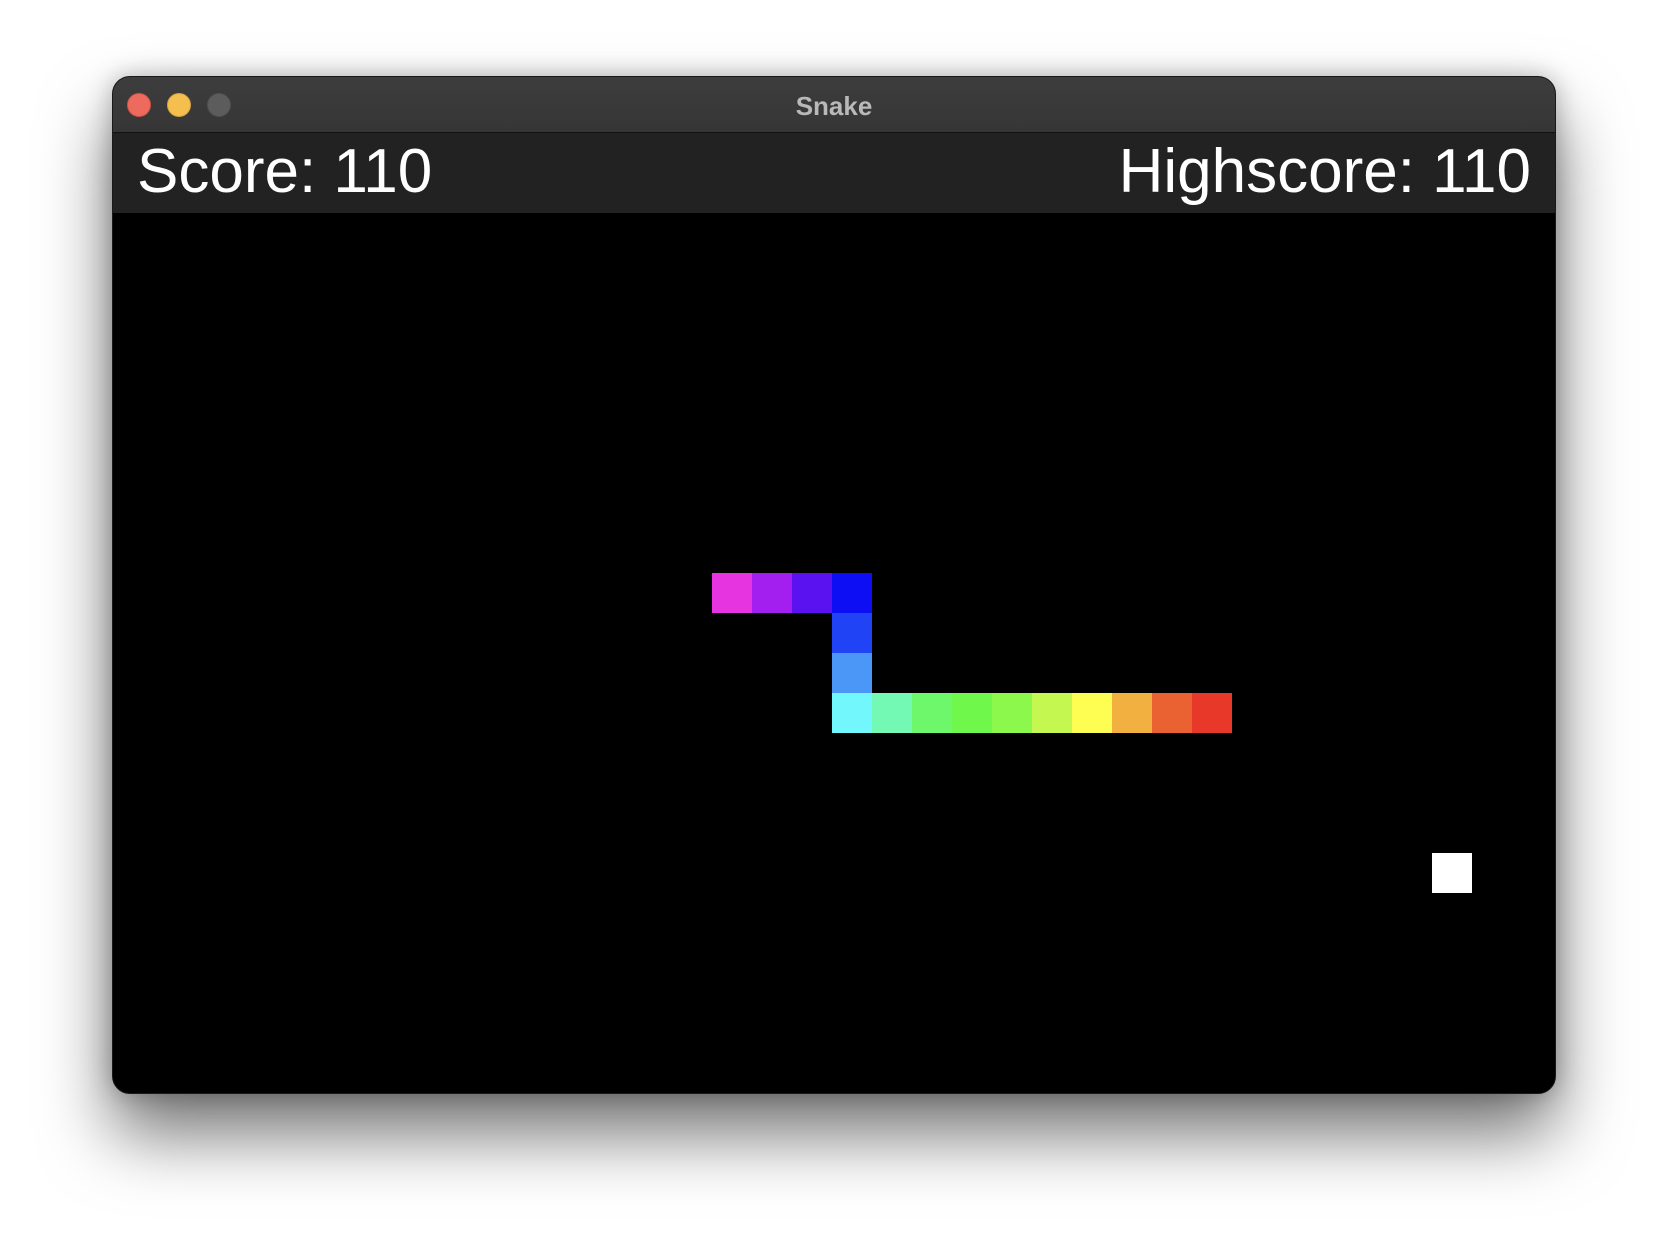 The width and height of the screenshot is (1664, 1240). Describe the element at coordinates (1324, 171) in the screenshot. I see `highscore-label: Highscore: 110` at that location.